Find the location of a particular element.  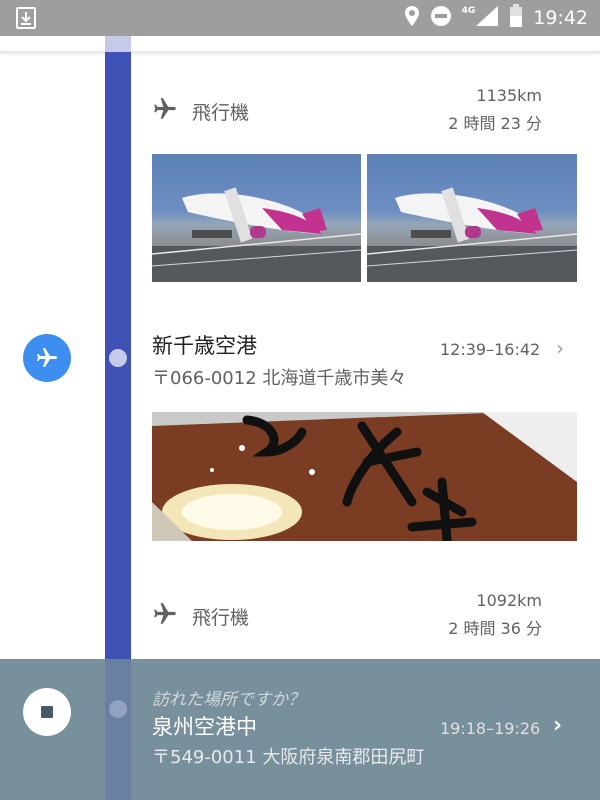

stop-icon is located at coordinates (47, 712).